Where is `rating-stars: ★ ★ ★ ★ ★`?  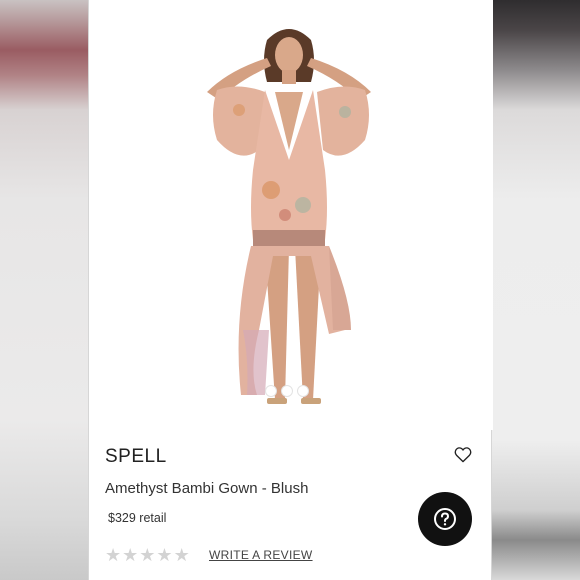
rating-stars: ★ ★ ★ ★ ★ is located at coordinates (147, 555).